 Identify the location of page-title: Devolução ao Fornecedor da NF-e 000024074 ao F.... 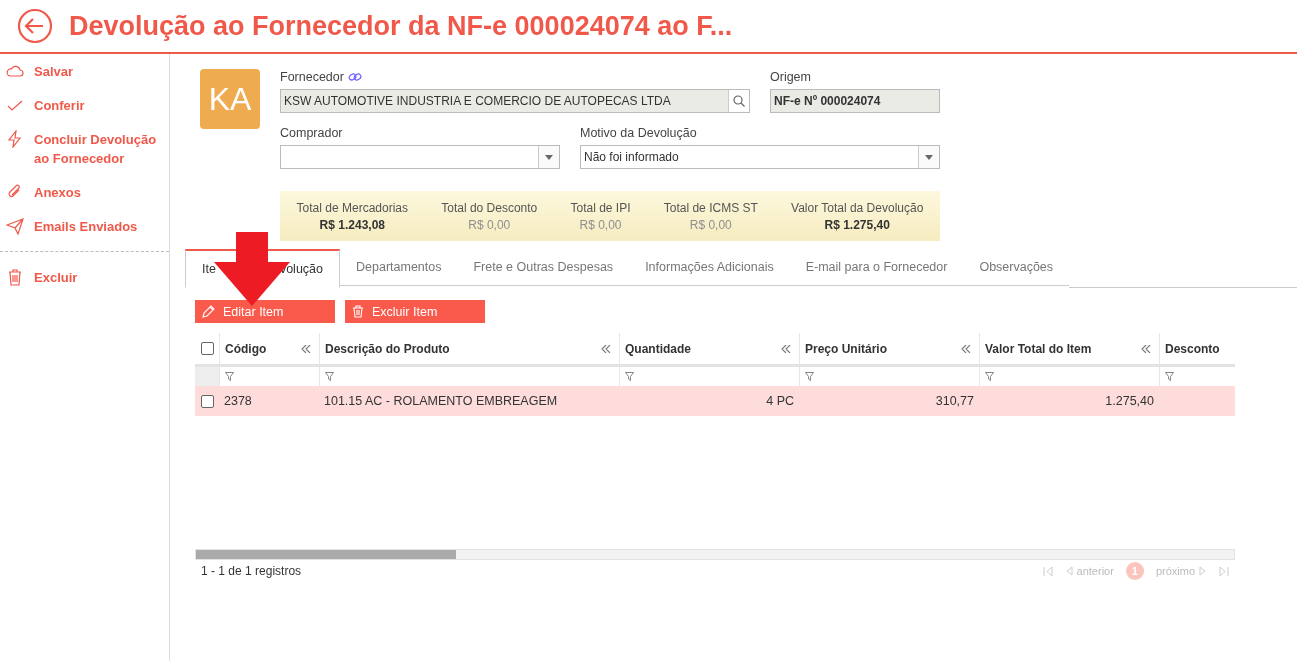
(401, 26).